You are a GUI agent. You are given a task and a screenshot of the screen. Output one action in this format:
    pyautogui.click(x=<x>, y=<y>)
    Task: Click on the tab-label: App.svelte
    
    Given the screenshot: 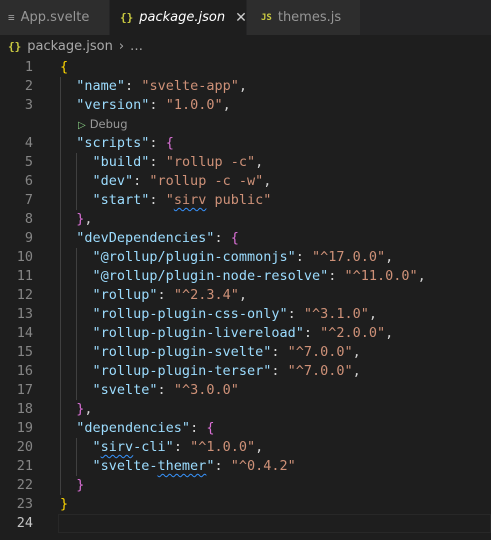 What is the action you would take?
    pyautogui.click(x=55, y=17)
    